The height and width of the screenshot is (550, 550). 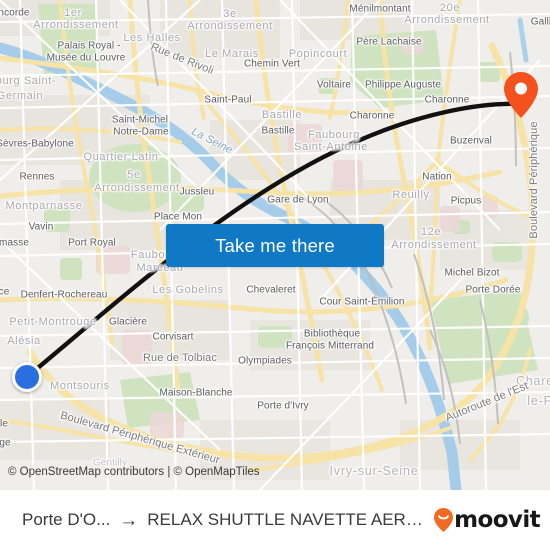 What do you see at coordinates (129, 520) in the screenshot?
I see `arrow-right-icon: →` at bounding box center [129, 520].